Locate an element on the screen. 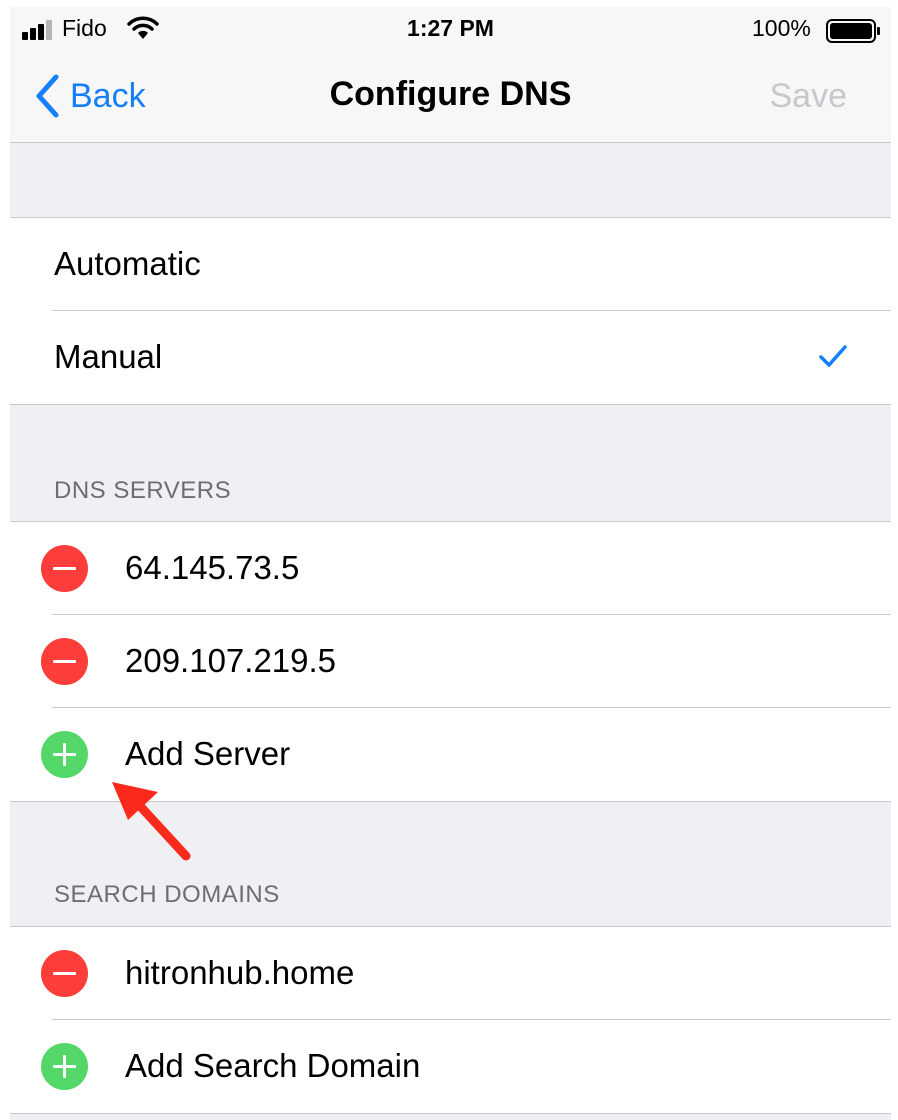 The width and height of the screenshot is (898, 1120). dns-server-address: 64.145.73.5 is located at coordinates (212, 568).